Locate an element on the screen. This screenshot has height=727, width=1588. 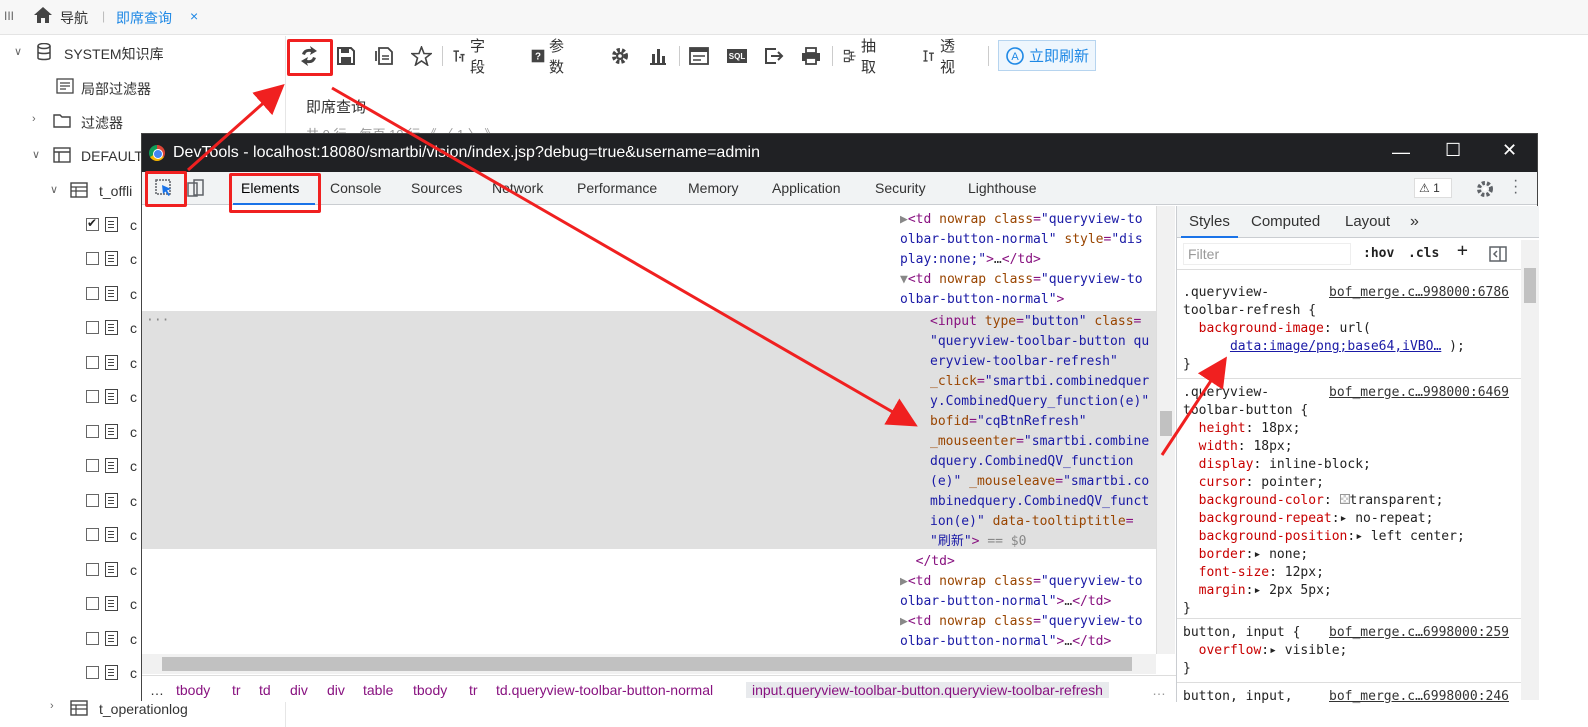
chart-button is located at coordinates (658, 56).